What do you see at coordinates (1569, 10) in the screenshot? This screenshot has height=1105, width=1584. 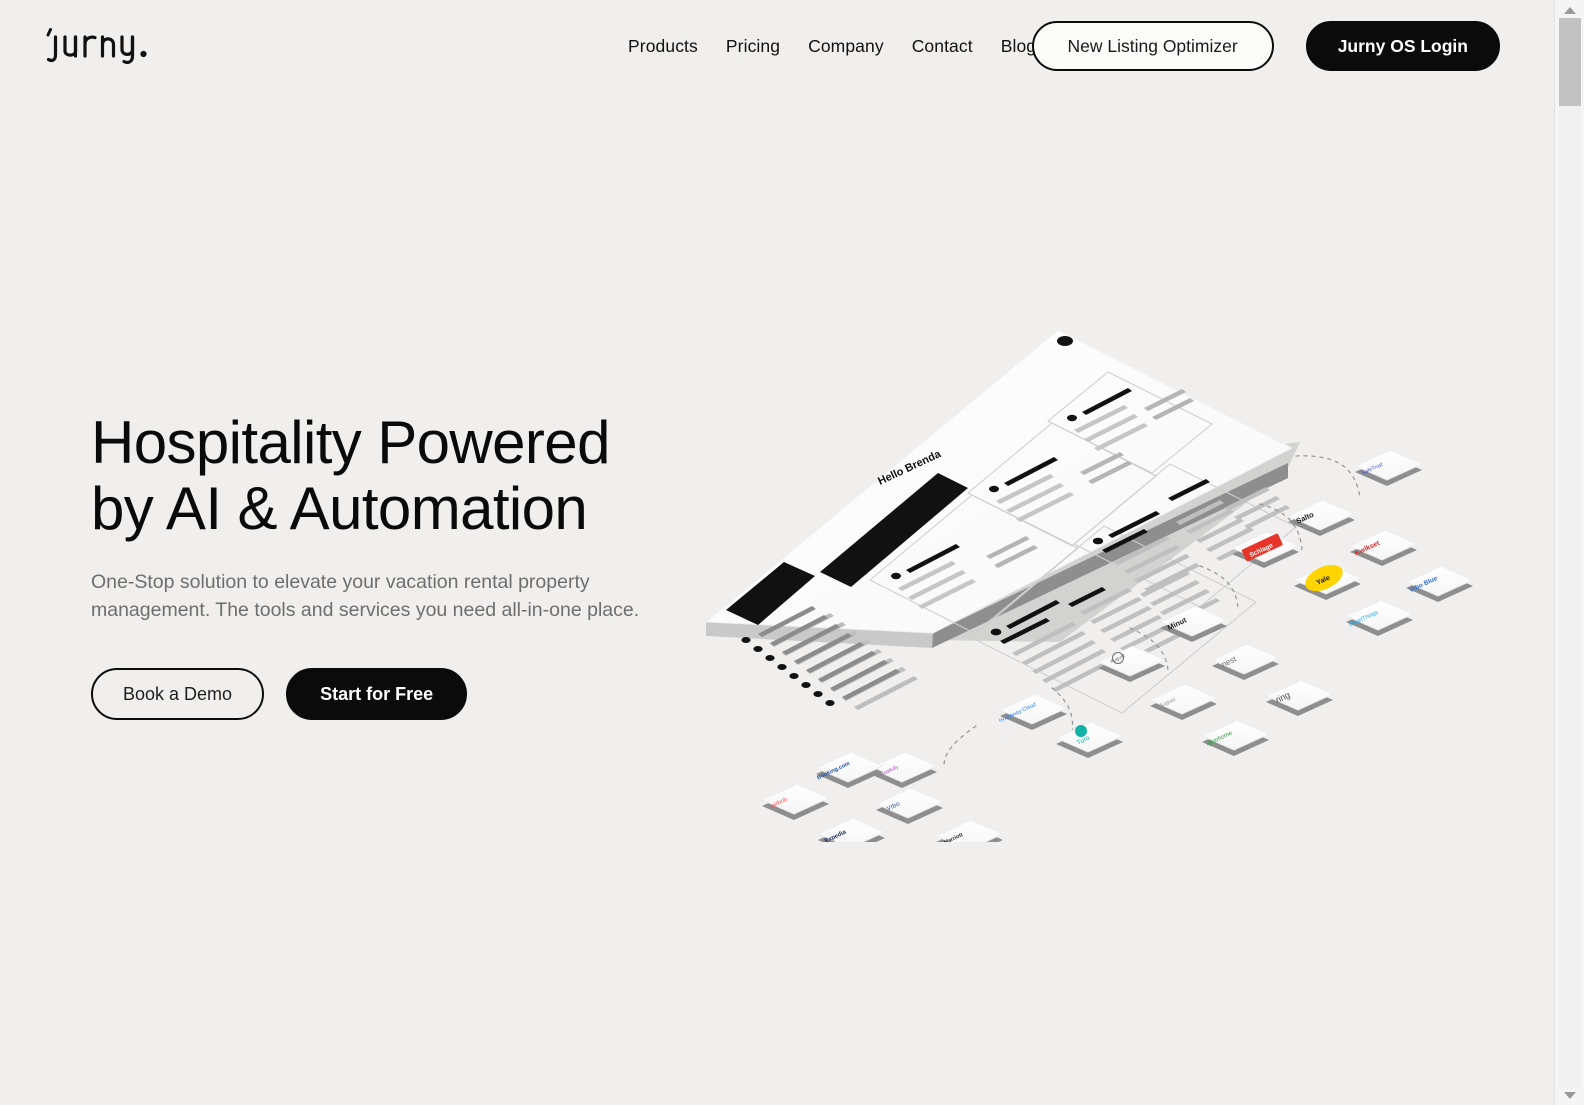 I see `scroll-up-arrow-icon` at bounding box center [1569, 10].